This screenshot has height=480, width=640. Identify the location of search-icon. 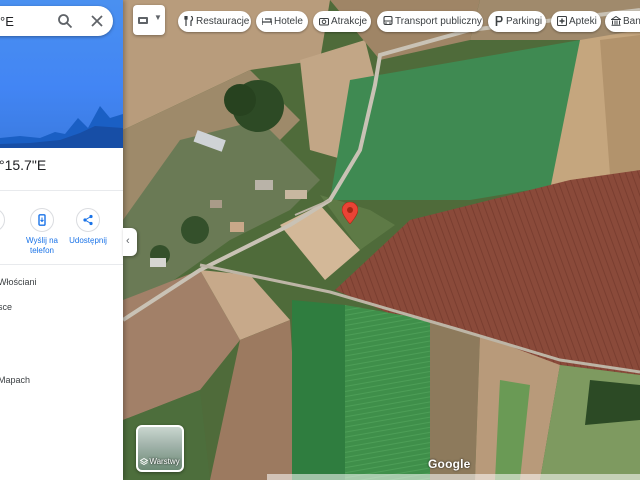
(65, 21).